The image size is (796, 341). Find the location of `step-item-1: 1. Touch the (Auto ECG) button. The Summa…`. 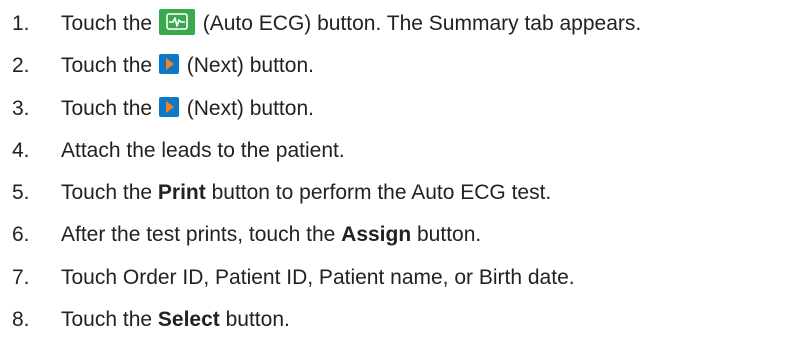

step-item-1: 1. Touch the (Auto ECG) button. The Summa… is located at coordinates (398, 24).